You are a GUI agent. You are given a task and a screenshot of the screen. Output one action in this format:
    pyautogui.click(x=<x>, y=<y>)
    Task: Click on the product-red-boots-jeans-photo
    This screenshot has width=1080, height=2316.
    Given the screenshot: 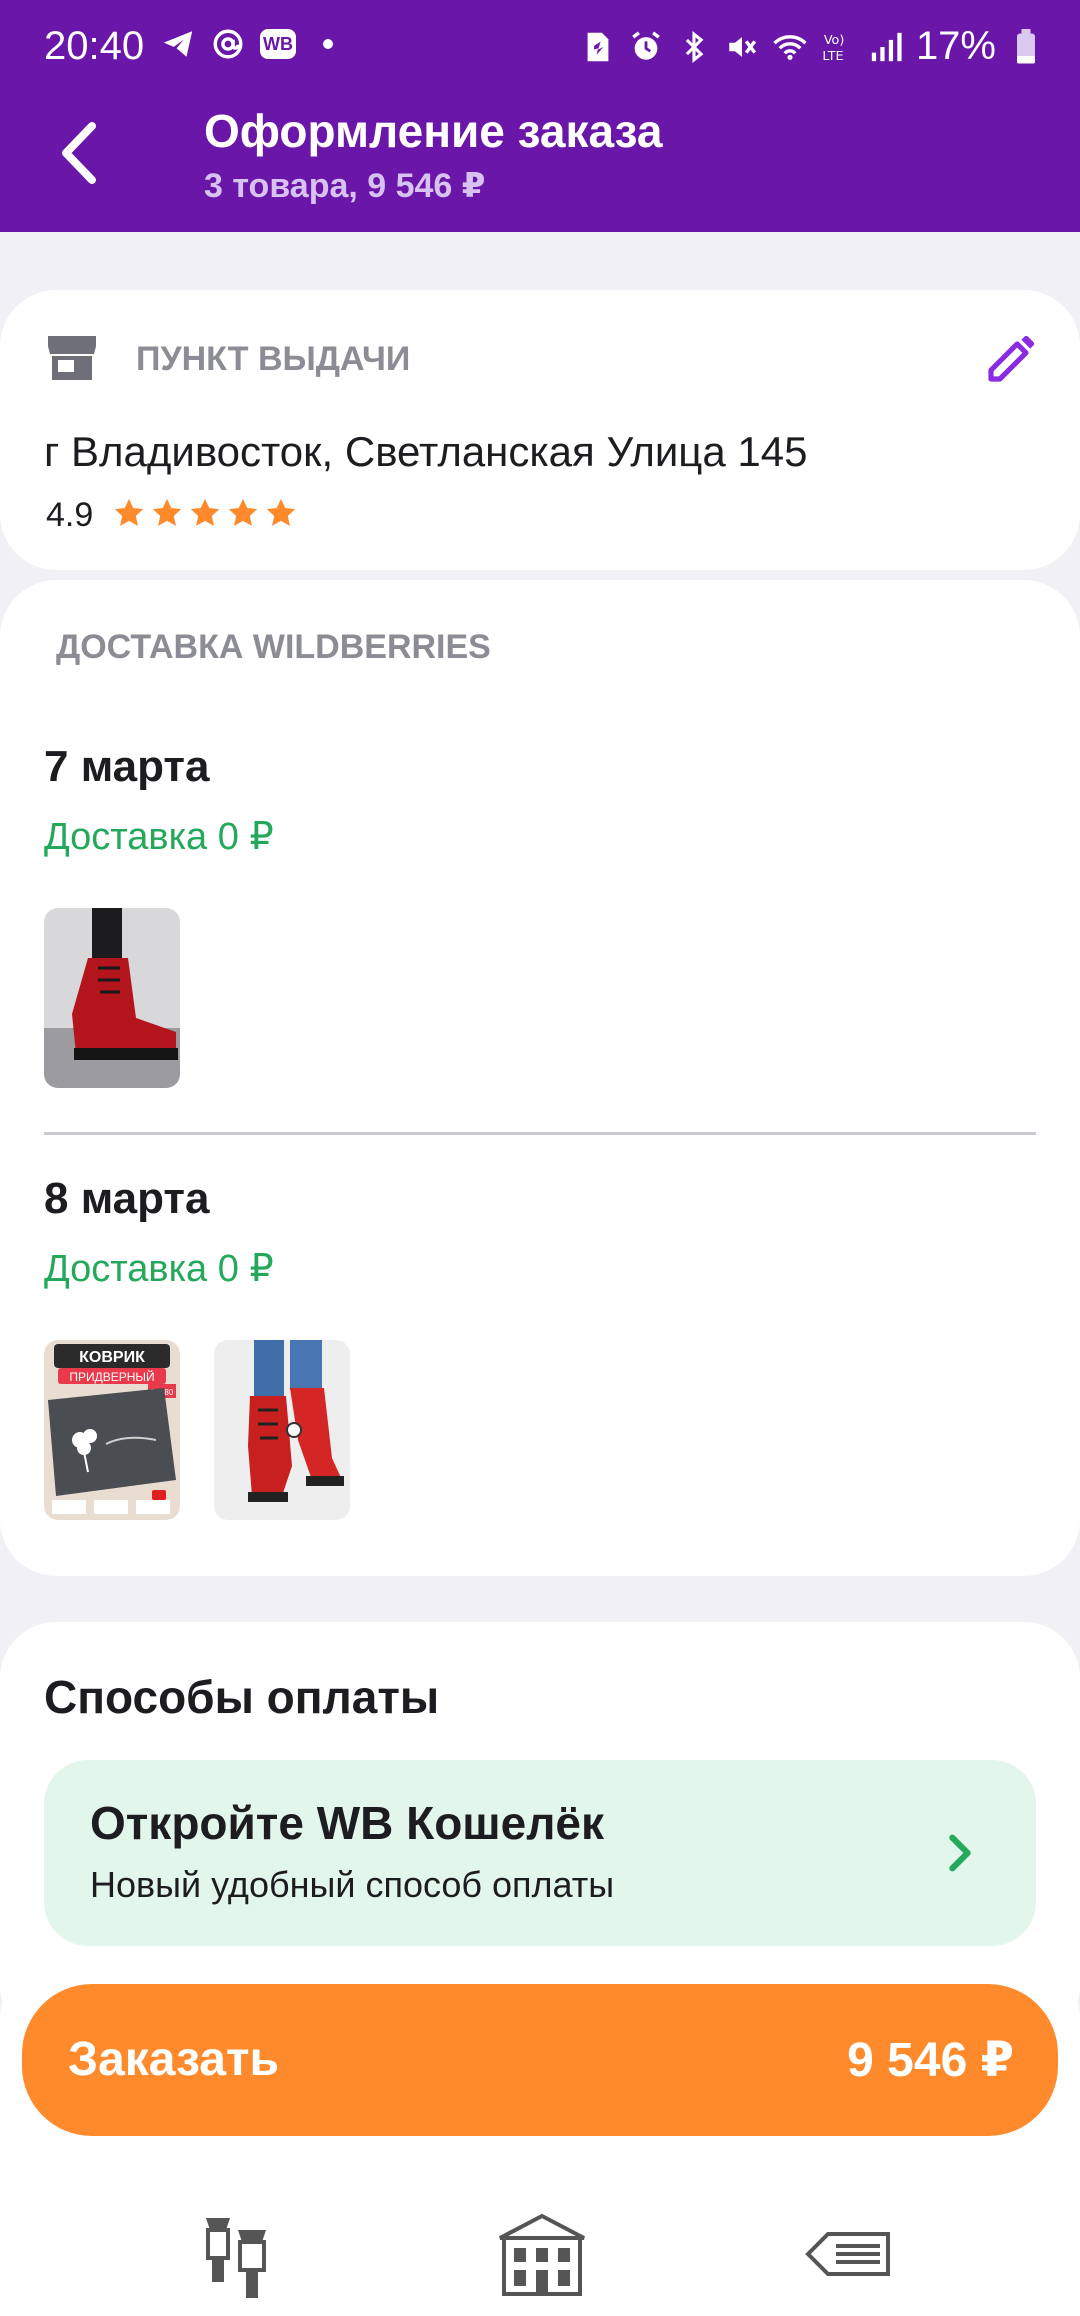 What is the action you would take?
    pyautogui.click(x=282, y=1430)
    